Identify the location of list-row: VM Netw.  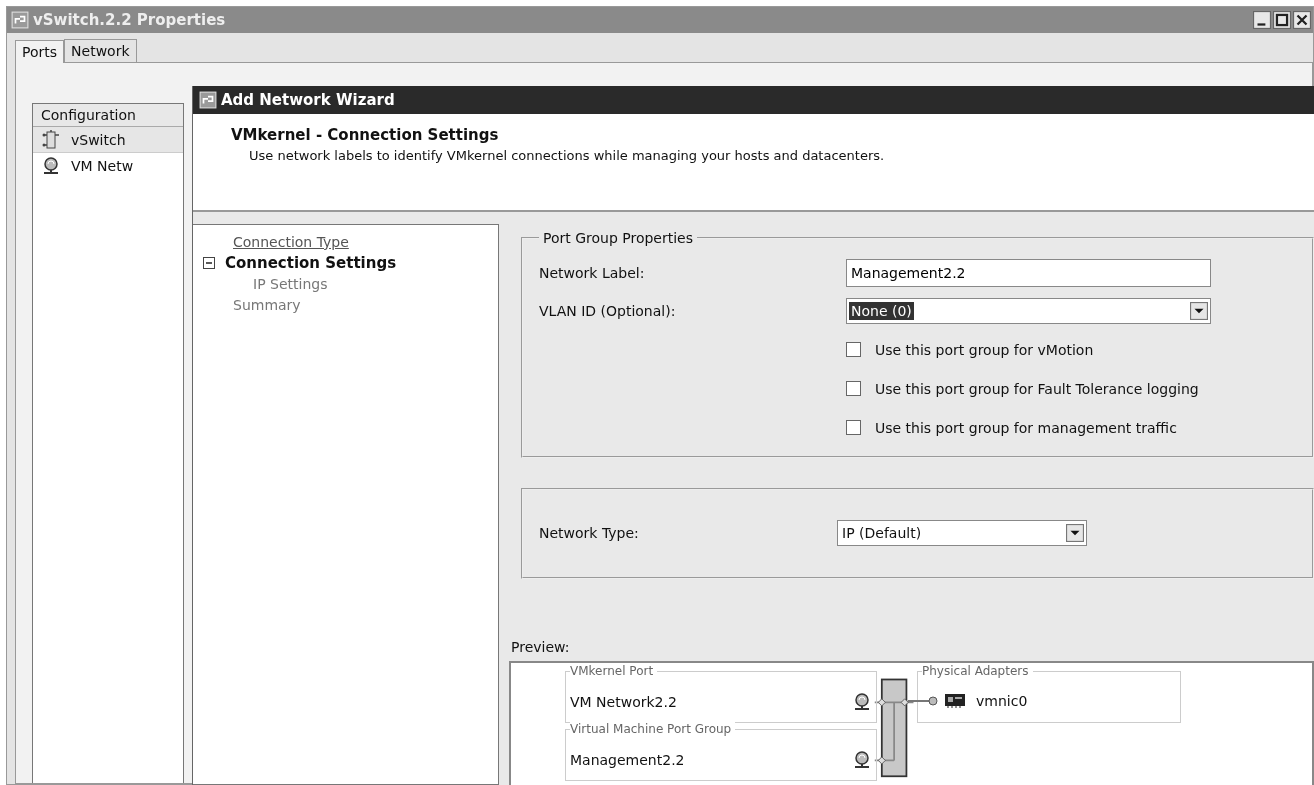
(108, 166).